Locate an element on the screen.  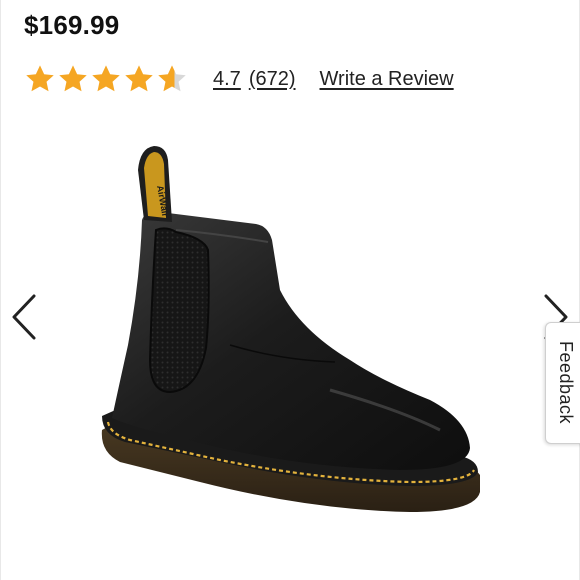
star-rating is located at coordinates (106, 79).